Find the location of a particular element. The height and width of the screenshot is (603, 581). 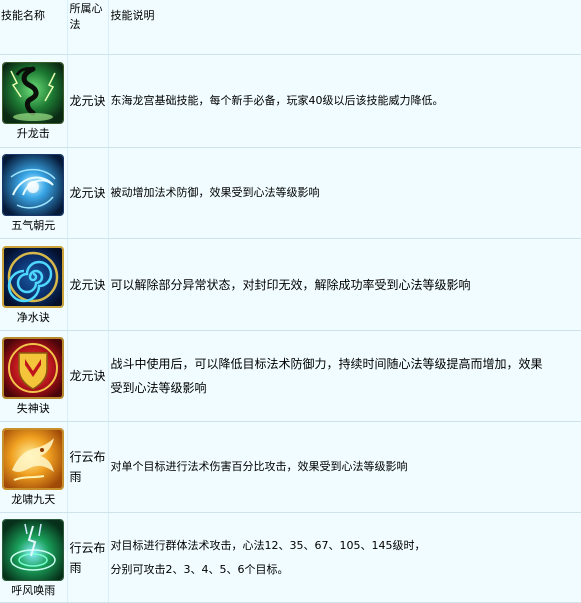

description-line: 战斗中使用后，可以降低目标法术防御力，持续时间随心法等级提高而增加，效果 is located at coordinates (326, 364).